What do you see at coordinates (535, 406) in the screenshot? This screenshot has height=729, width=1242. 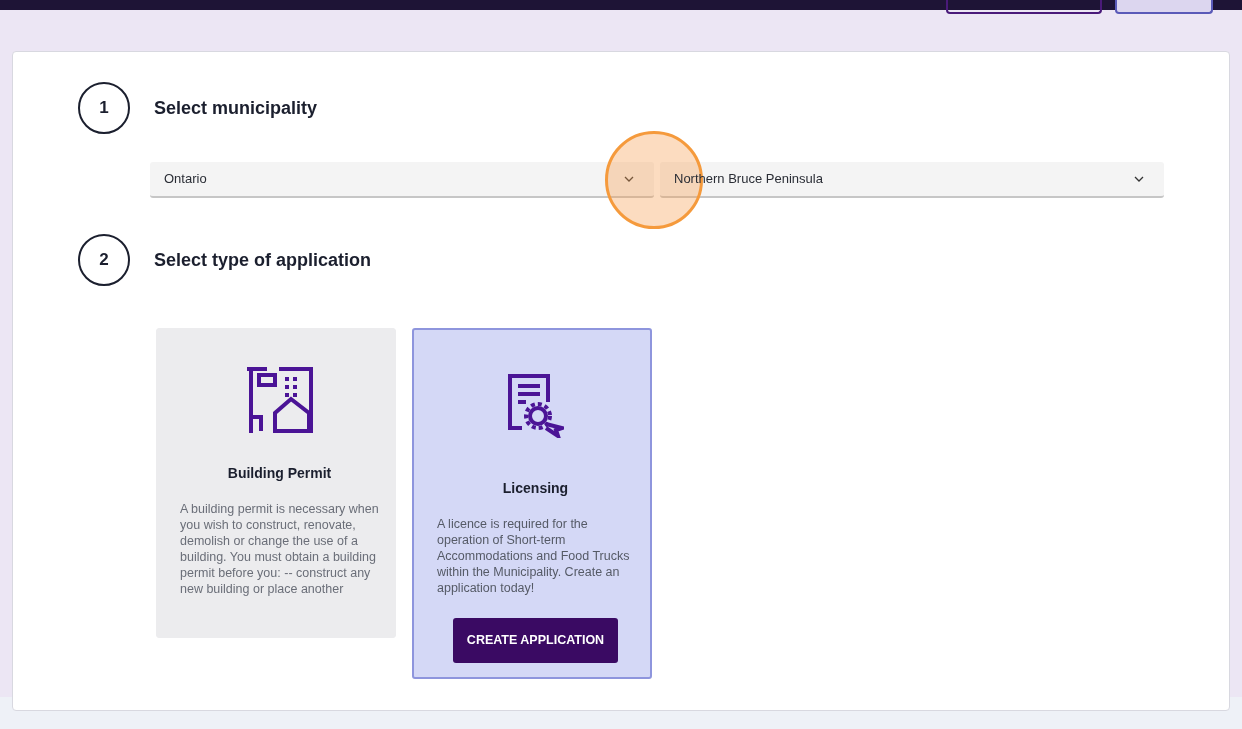 I see `certificate-icon` at bounding box center [535, 406].